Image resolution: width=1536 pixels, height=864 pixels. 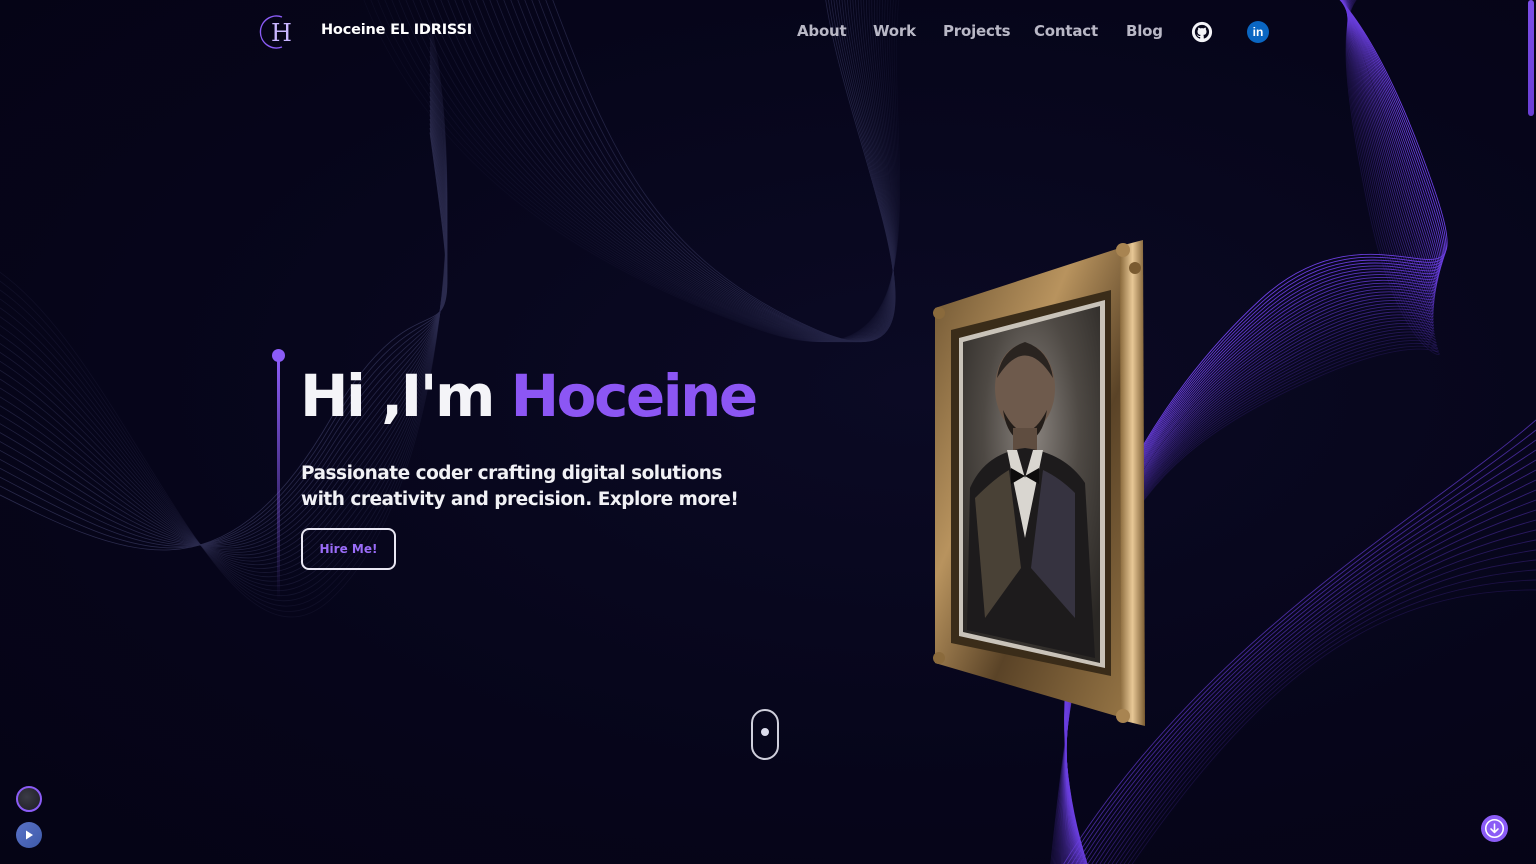 I want to click on scroll-down-button, so click(x=1494, y=828).